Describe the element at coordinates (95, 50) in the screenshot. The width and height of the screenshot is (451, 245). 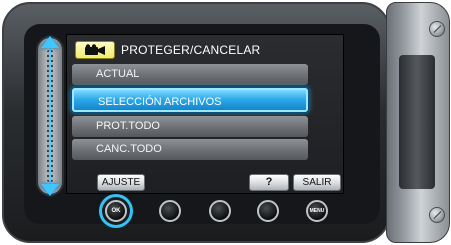
I see `movie-camera-icon` at that location.